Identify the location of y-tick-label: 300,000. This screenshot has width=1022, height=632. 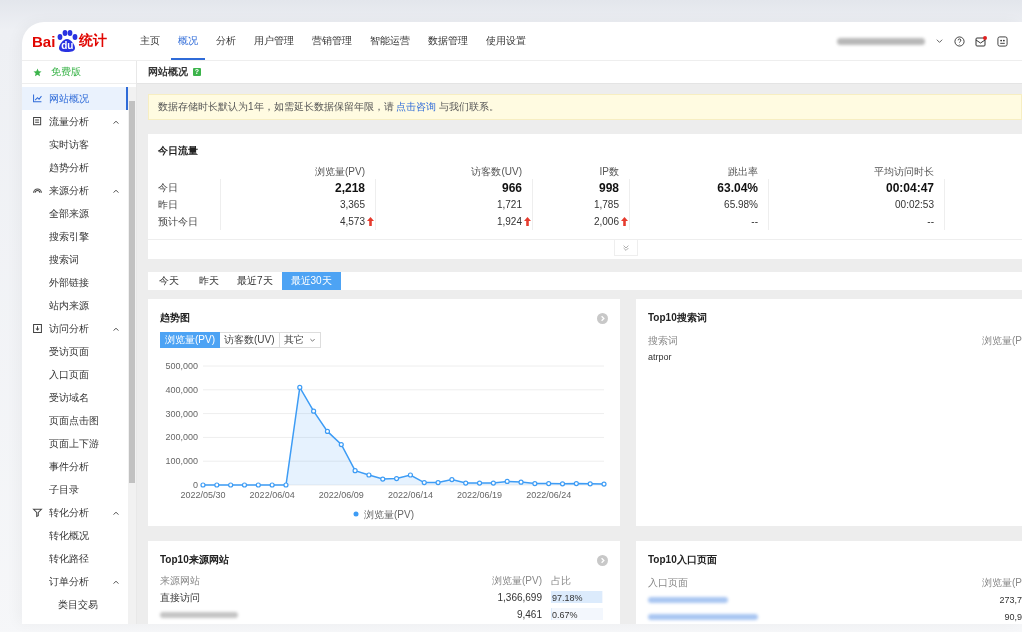
(181, 413).